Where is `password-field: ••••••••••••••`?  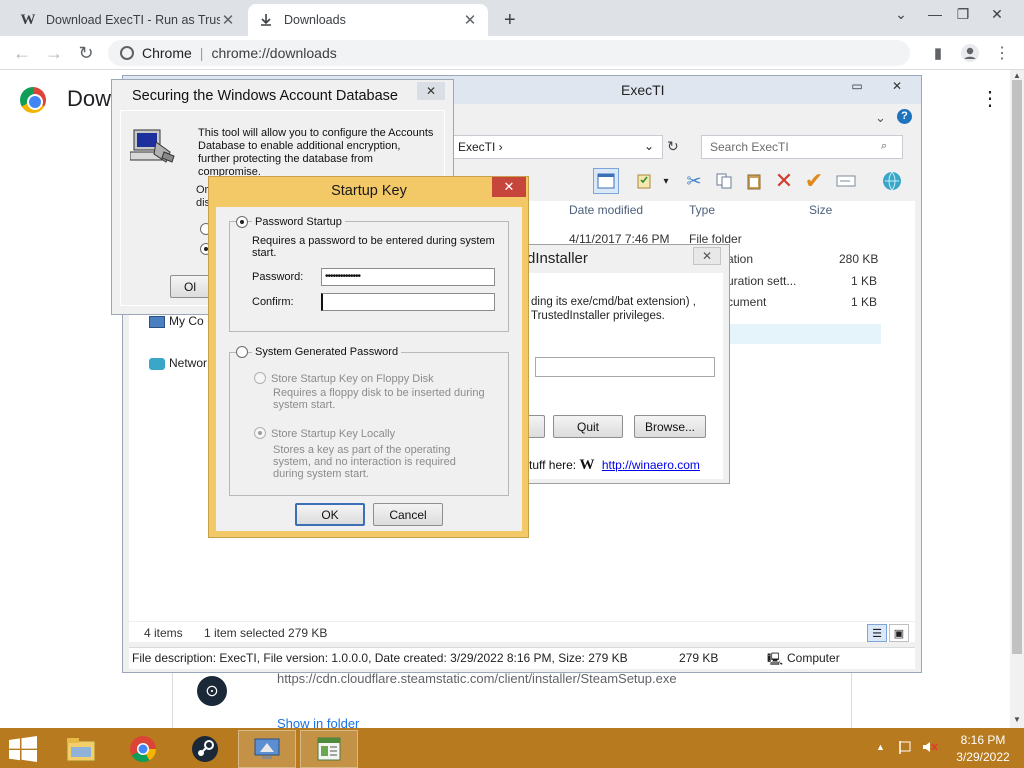 password-field: •••••••••••••• is located at coordinates (408, 277).